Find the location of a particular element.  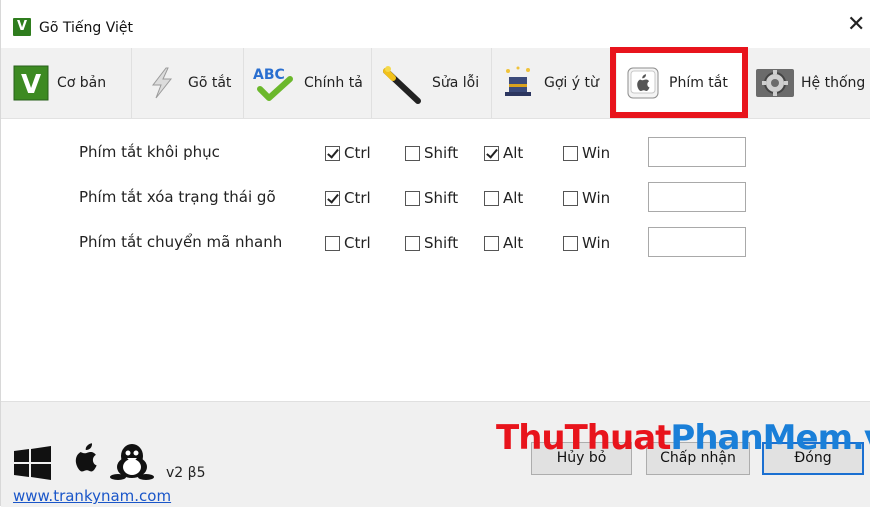

lightning-icon is located at coordinates (162, 83).